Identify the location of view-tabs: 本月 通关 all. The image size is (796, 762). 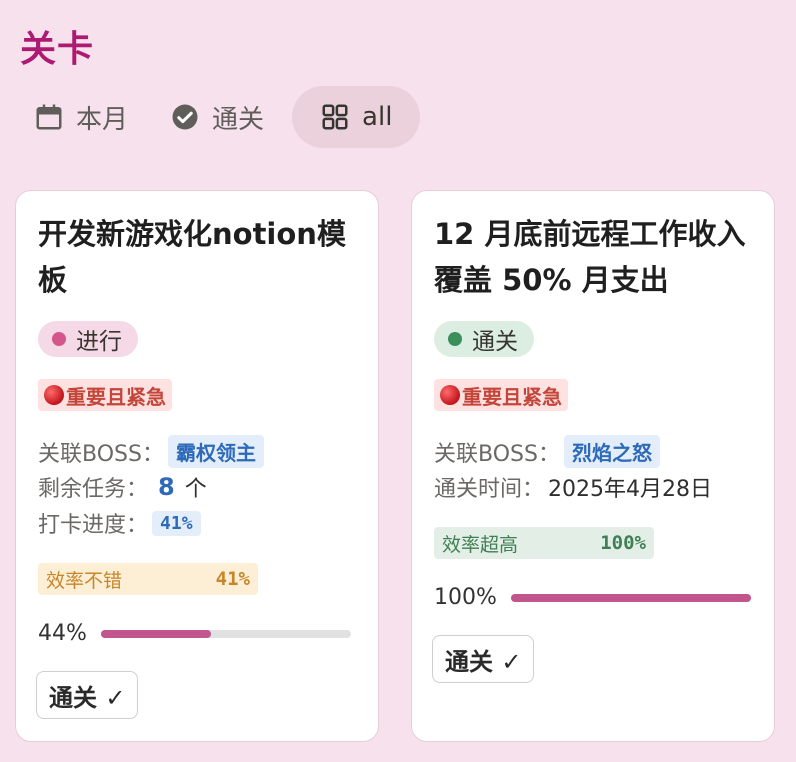
(220, 117).